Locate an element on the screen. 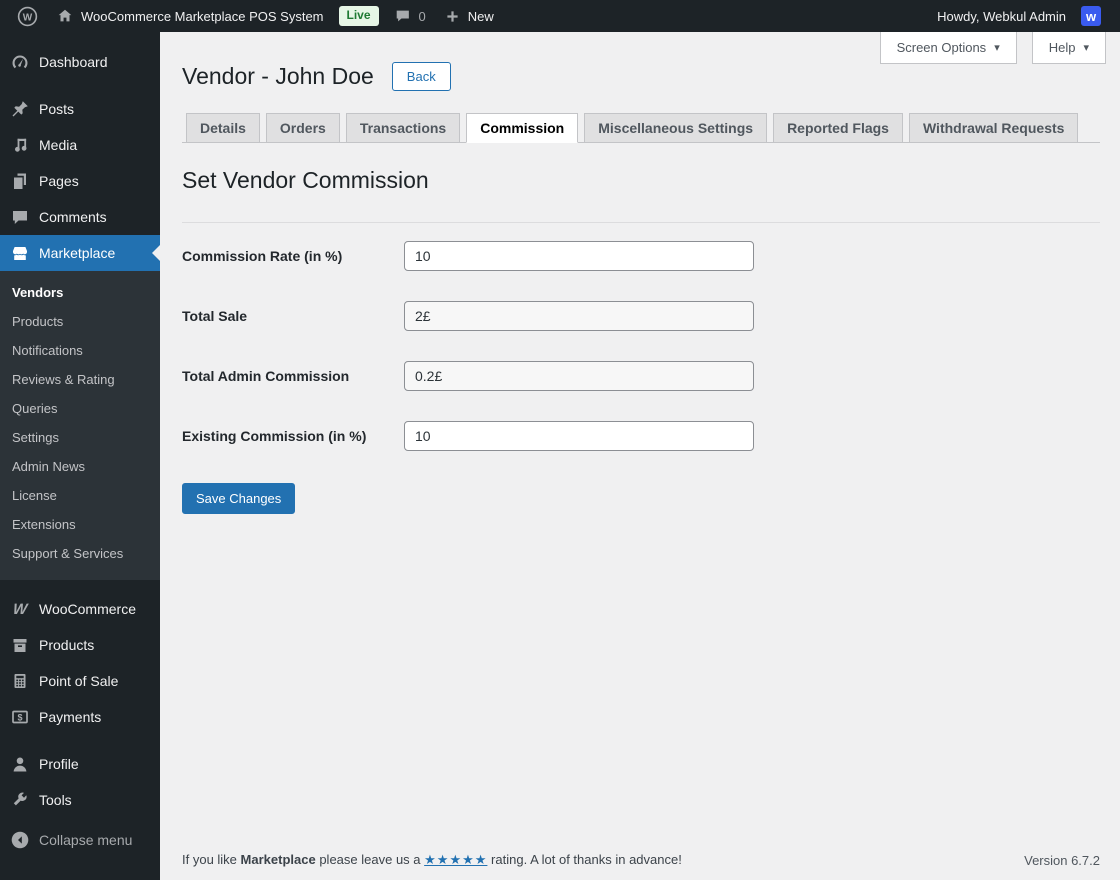 This screenshot has height=880, width=1120. collapse-arrow-icon is located at coordinates (20, 840).